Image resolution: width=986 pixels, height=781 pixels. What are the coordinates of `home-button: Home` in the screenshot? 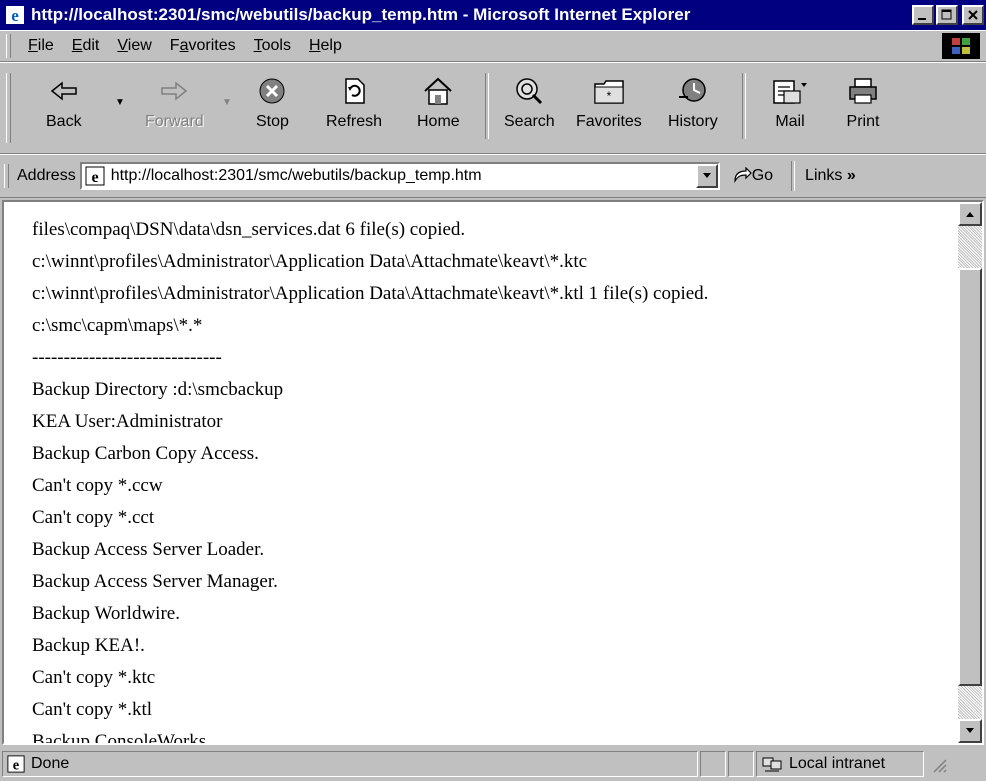 It's located at (438, 110).